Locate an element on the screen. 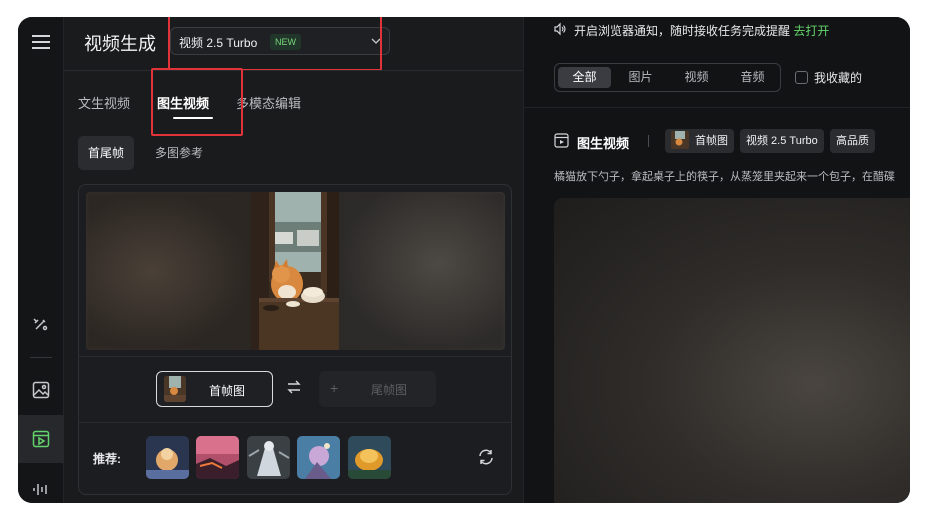  refresh-icon is located at coordinates (486, 457).